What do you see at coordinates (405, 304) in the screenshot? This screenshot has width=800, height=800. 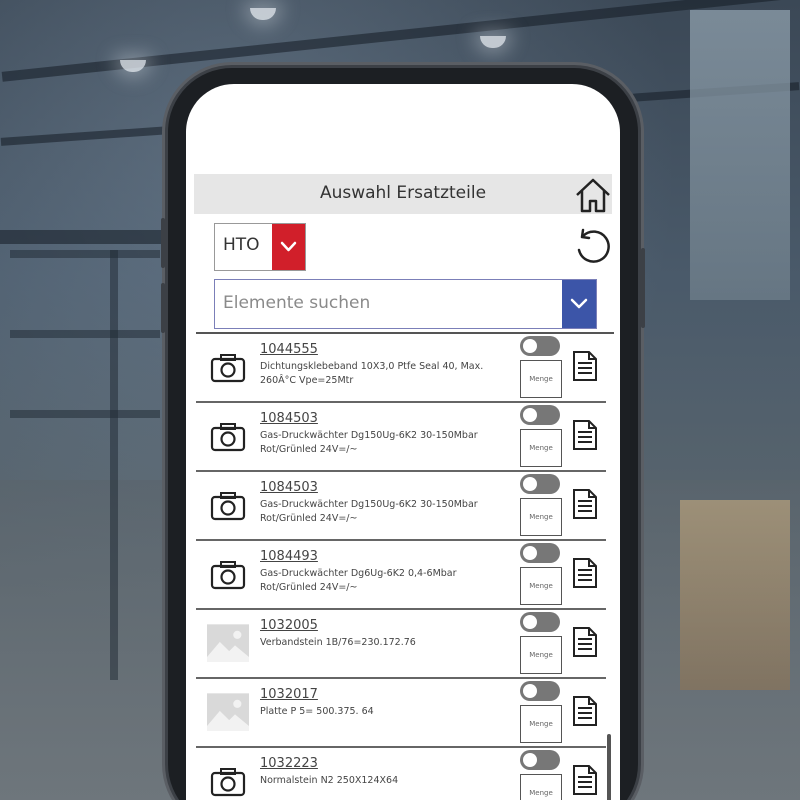 I see `search-input: Elemente suchen` at bounding box center [405, 304].